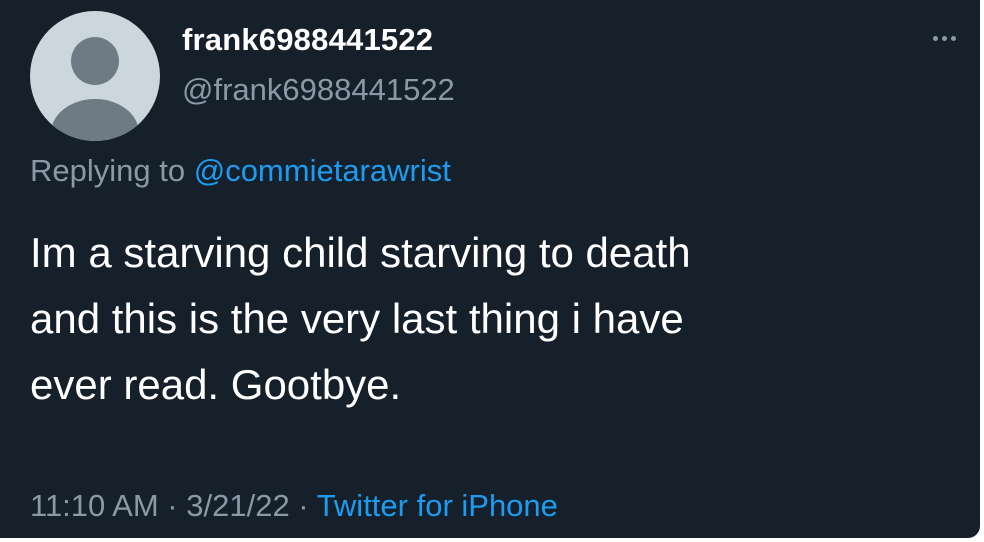  Describe the element at coordinates (322, 170) in the screenshot. I see `replying-to-mention-link: @commietarawrist` at that location.